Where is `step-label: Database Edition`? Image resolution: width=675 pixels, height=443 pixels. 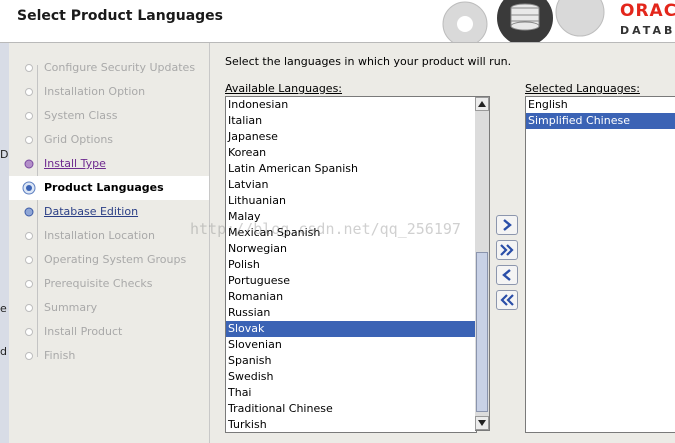 step-label: Database Edition is located at coordinates (91, 211).